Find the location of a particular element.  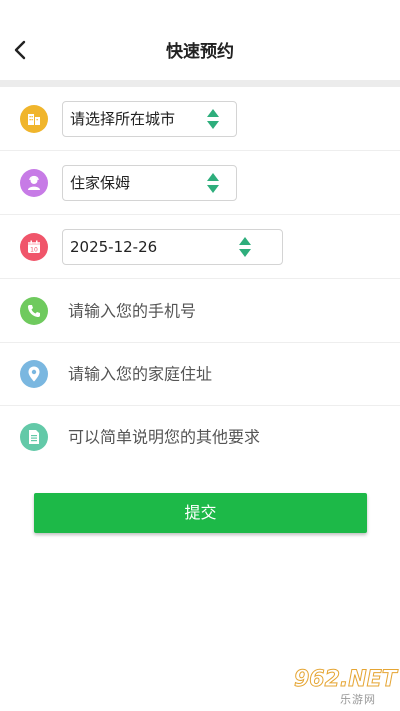

date-picker: 2025-12-26 is located at coordinates (172, 246).